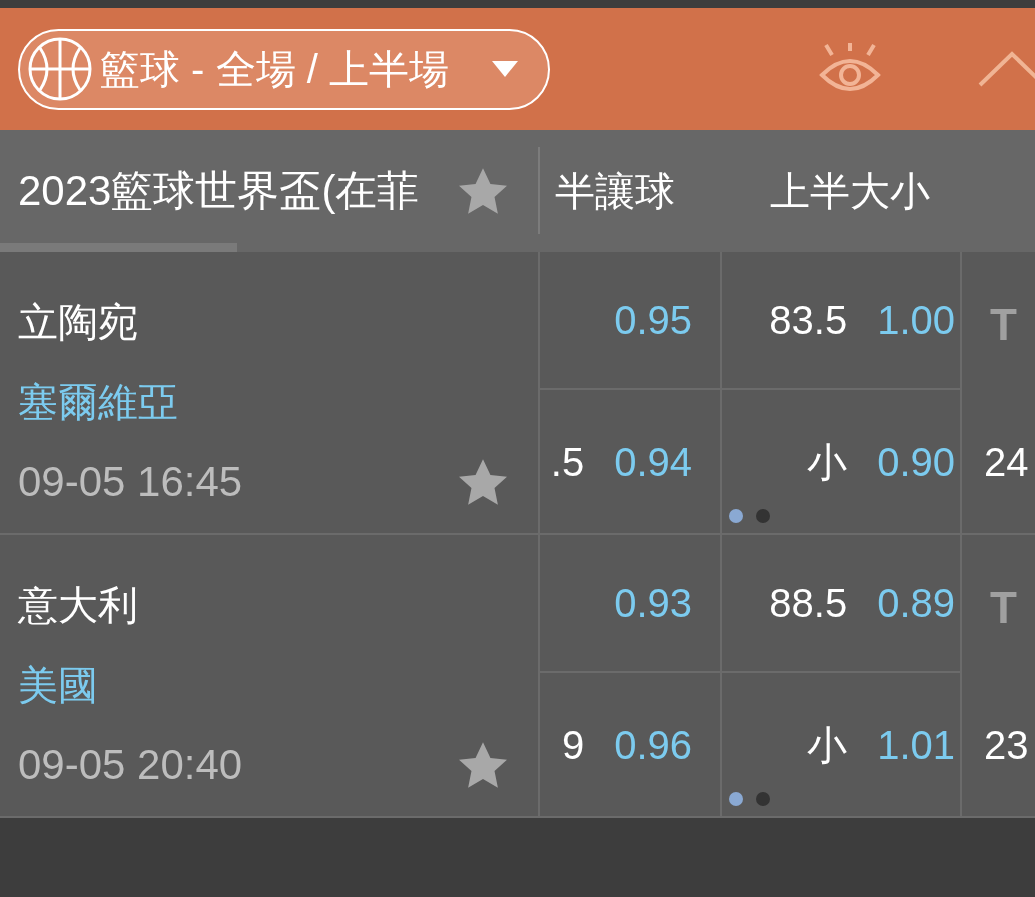 Image resolution: width=1035 pixels, height=897 pixels. What do you see at coordinates (916, 461) in the screenshot?
I see `odds-value: 0.90` at bounding box center [916, 461].